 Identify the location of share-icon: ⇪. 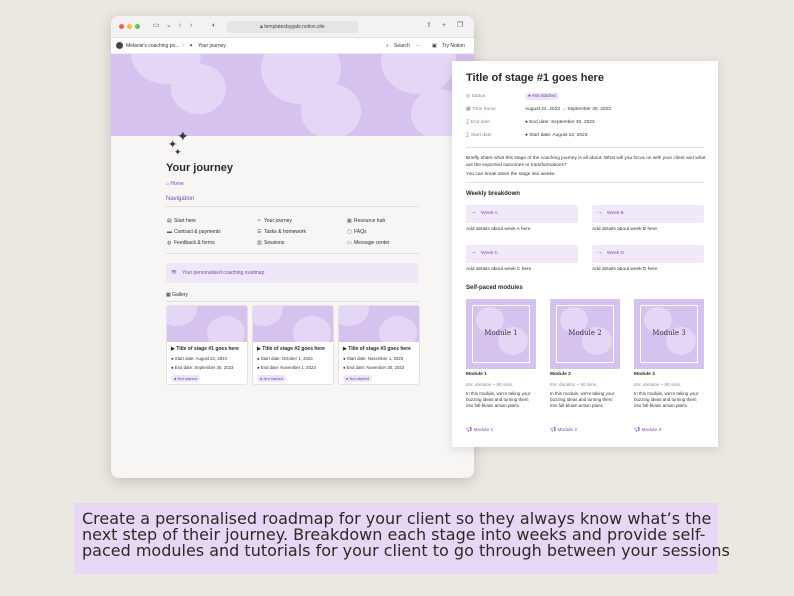
(429, 26).